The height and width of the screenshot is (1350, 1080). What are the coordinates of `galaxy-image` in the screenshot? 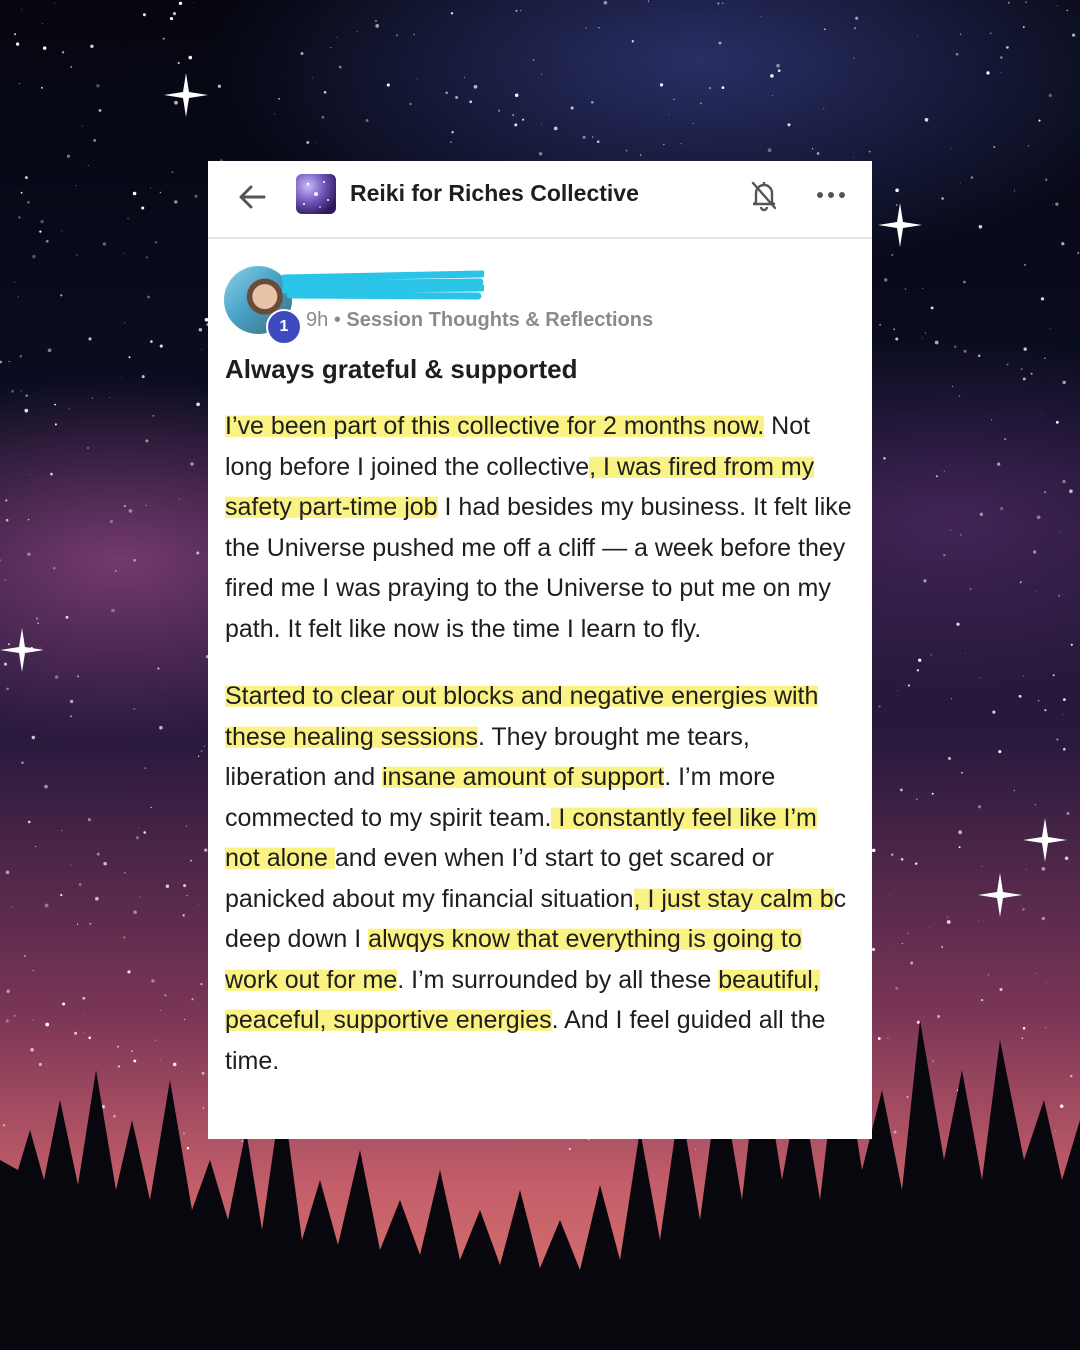 It's located at (316, 194).